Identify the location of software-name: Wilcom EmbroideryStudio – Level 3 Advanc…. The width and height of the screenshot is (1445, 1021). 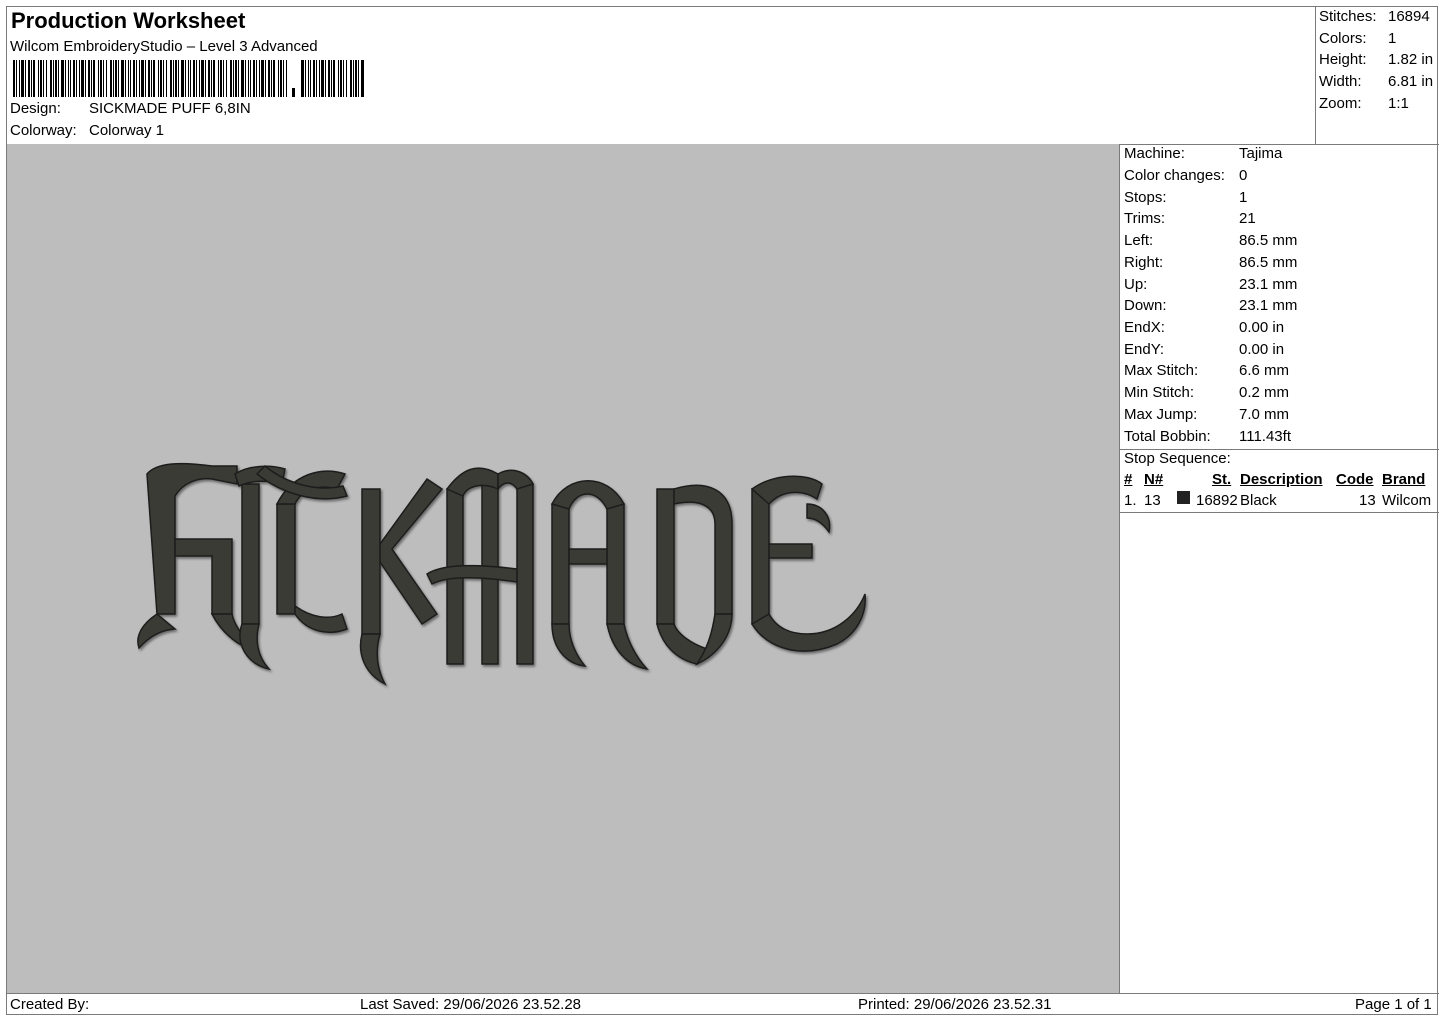
(164, 46).